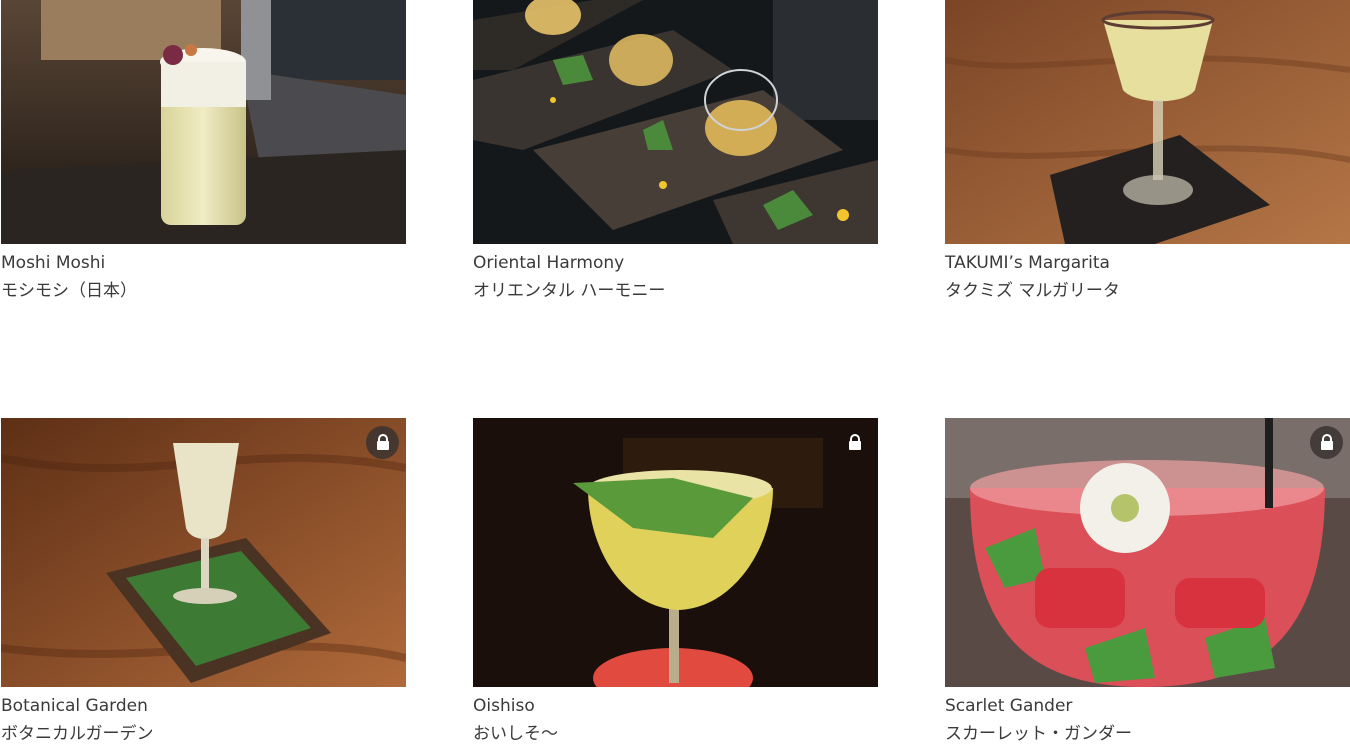 The width and height of the screenshot is (1350, 748). I want to click on scarlet-gander-image, so click(1147, 552).